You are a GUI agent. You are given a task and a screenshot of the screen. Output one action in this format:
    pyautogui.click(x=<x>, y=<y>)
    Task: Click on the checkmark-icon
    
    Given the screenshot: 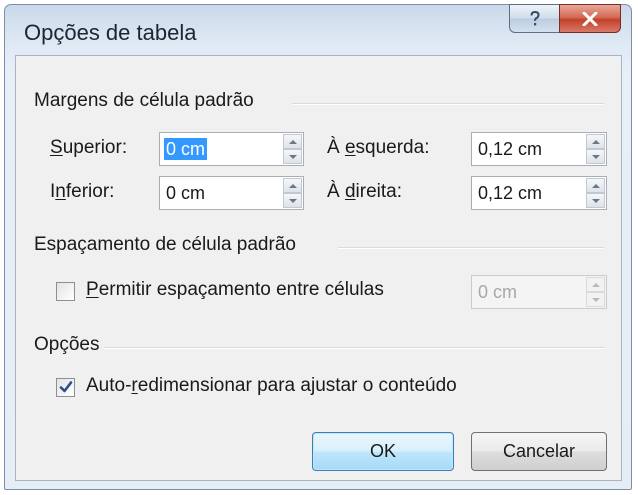 What is the action you would take?
    pyautogui.click(x=66, y=387)
    